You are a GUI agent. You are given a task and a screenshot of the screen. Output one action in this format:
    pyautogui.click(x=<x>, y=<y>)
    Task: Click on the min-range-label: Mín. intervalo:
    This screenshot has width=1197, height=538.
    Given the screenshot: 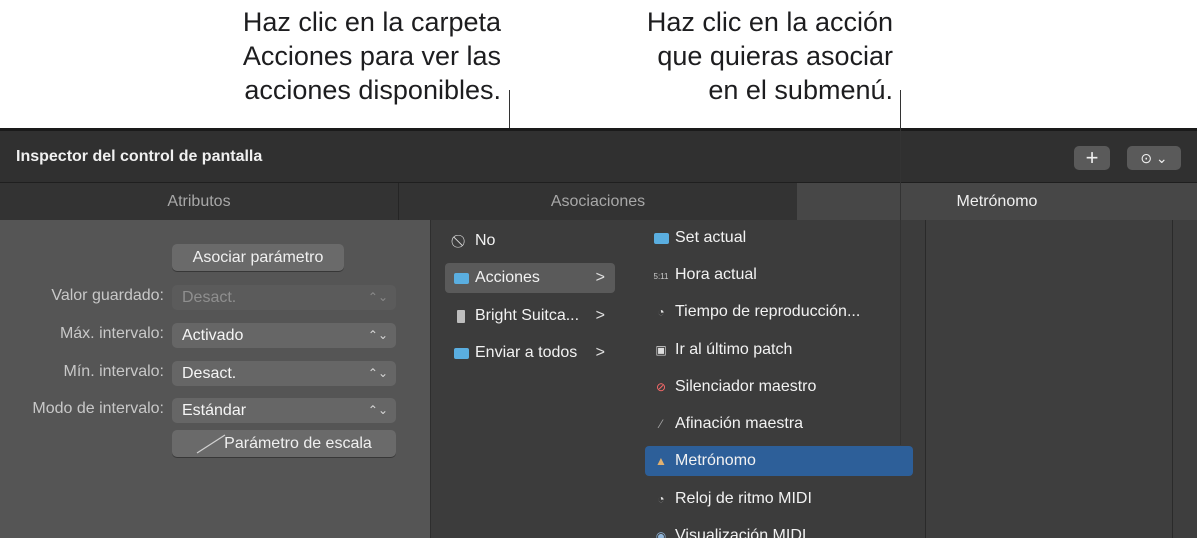 What is the action you would take?
    pyautogui.click(x=113, y=371)
    